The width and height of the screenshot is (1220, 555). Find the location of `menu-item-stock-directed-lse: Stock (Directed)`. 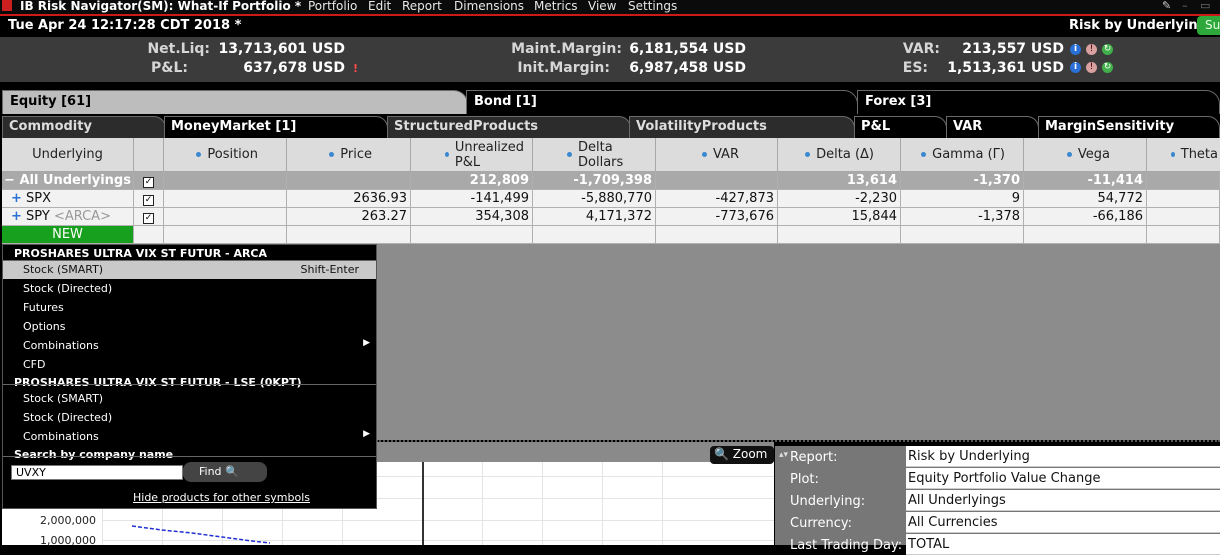

menu-item-stock-directed-lse: Stock (Directed) is located at coordinates (189, 418).